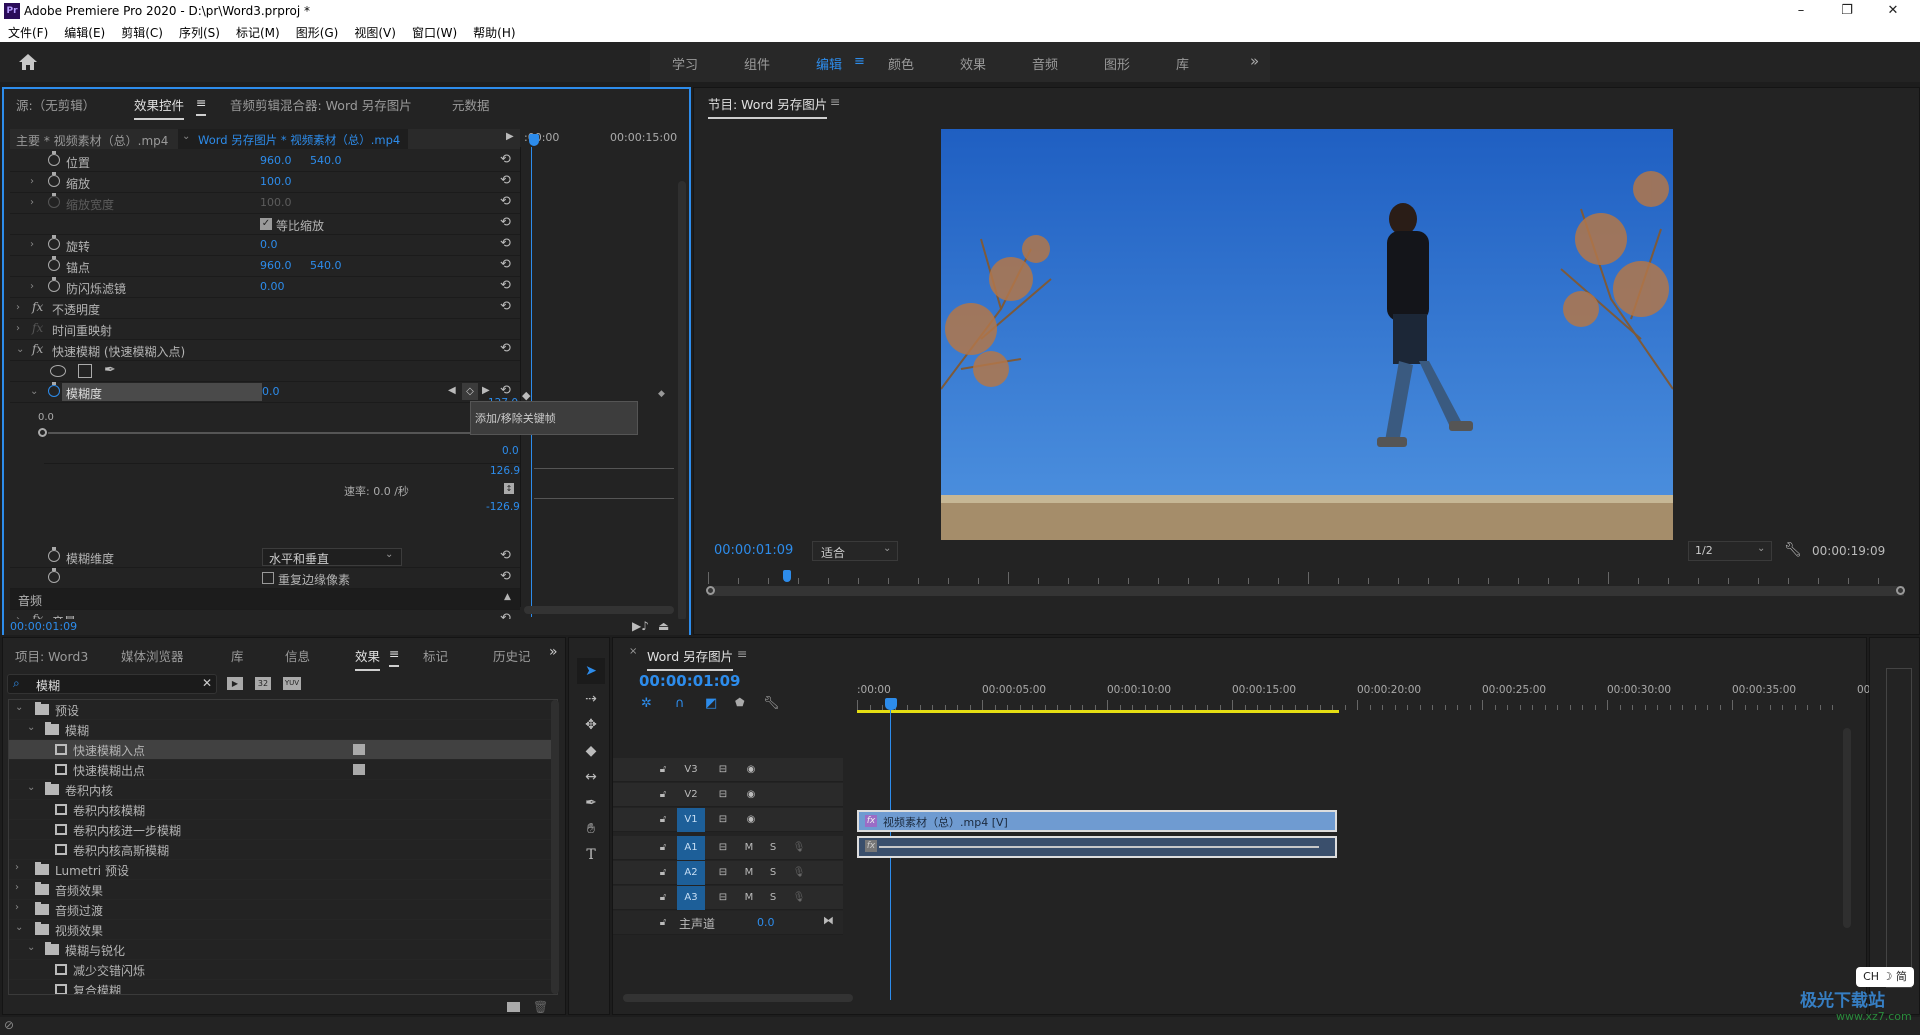  I want to click on close-button: ✕, so click(1893, 11).